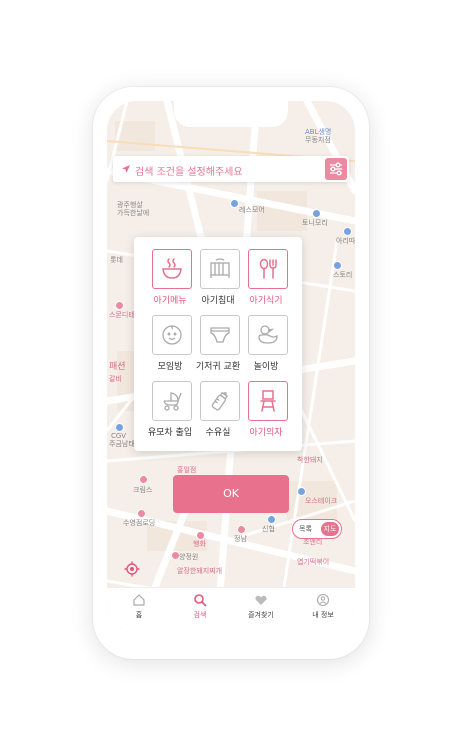 Image resolution: width=465 pixels, height=753 pixels. What do you see at coordinates (200, 615) in the screenshot?
I see `nav-label: 검색` at bounding box center [200, 615].